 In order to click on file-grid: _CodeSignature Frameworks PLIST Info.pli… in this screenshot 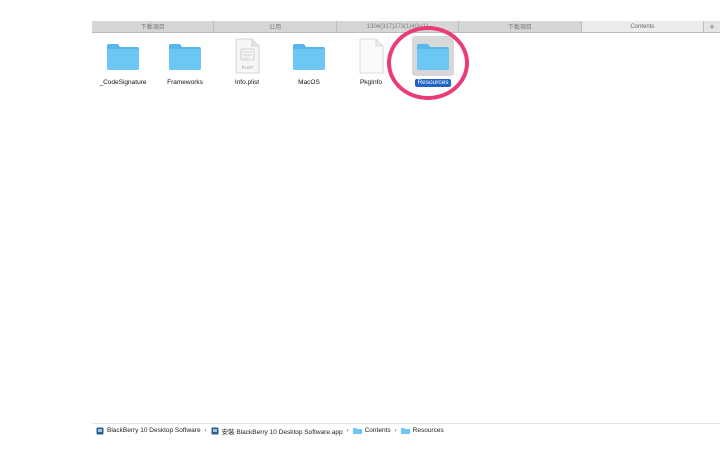, I will do `click(292, 66)`.